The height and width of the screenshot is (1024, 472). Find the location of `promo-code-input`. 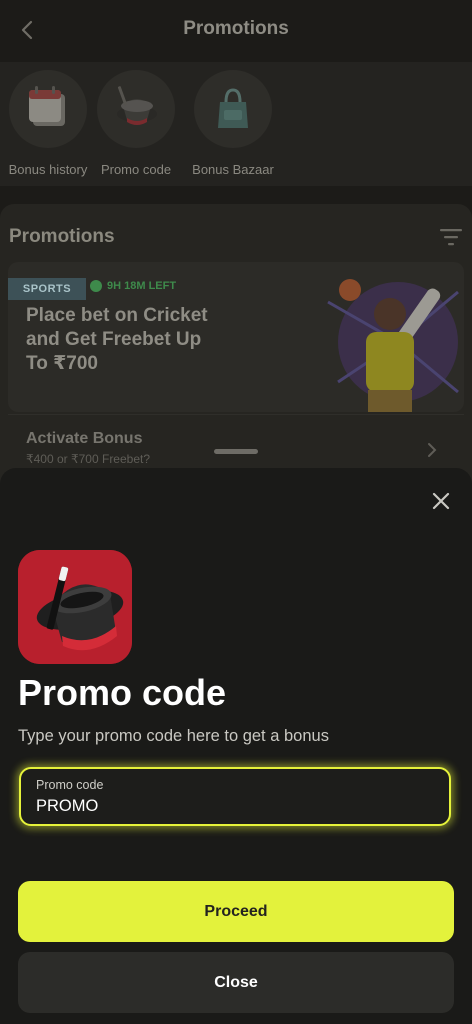

promo-code-input is located at coordinates (231, 806).